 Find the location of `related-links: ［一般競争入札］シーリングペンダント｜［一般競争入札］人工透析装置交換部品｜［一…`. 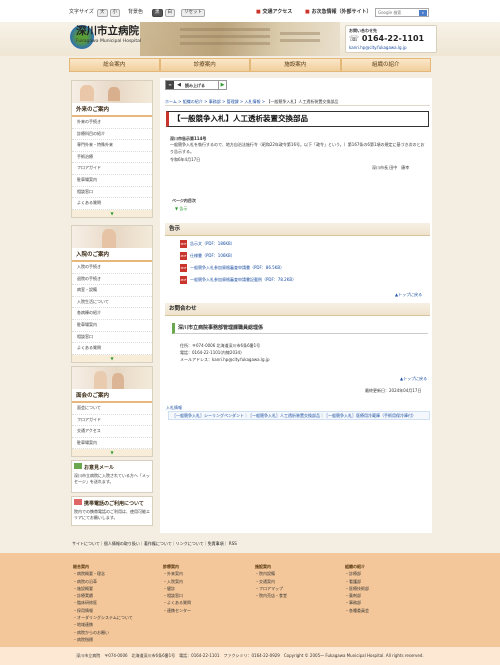

related-links: ［一般競争入札］シーリングペンダント｜［一般競争入札］人工透析装置交換部品｜［一… is located at coordinates (299, 415).